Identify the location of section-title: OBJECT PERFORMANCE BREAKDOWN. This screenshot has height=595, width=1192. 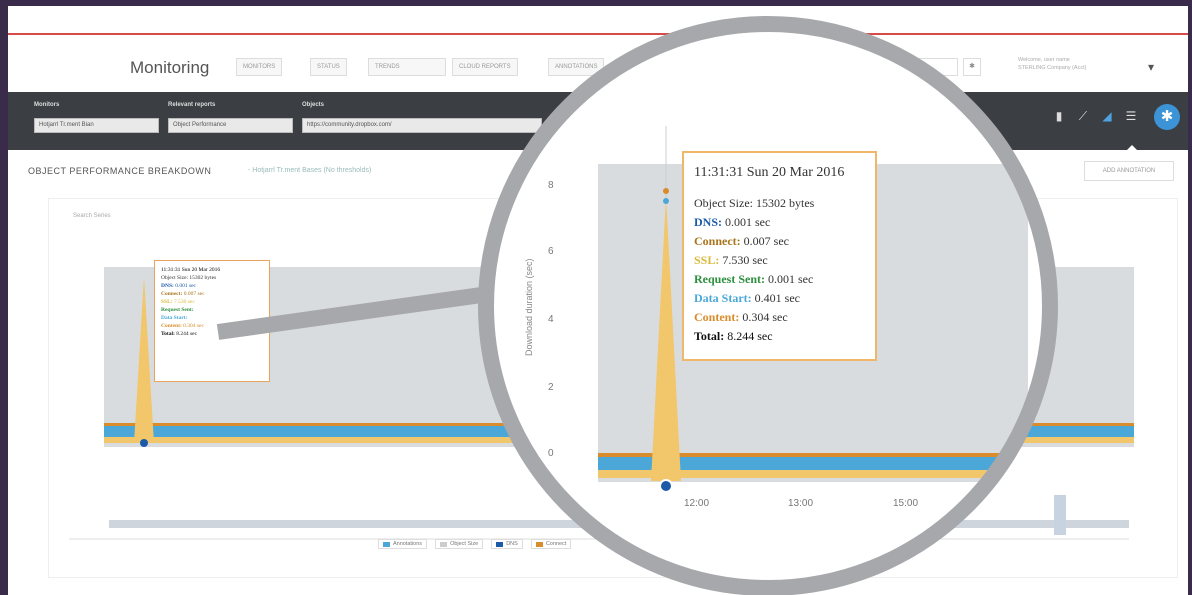
(120, 171).